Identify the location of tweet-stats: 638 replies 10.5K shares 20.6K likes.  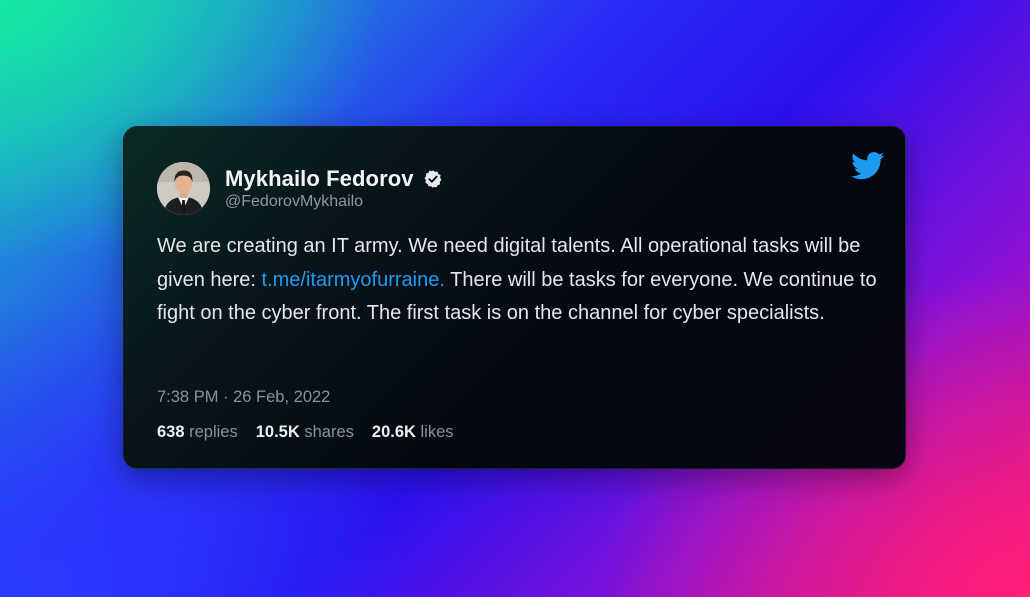
(305, 432).